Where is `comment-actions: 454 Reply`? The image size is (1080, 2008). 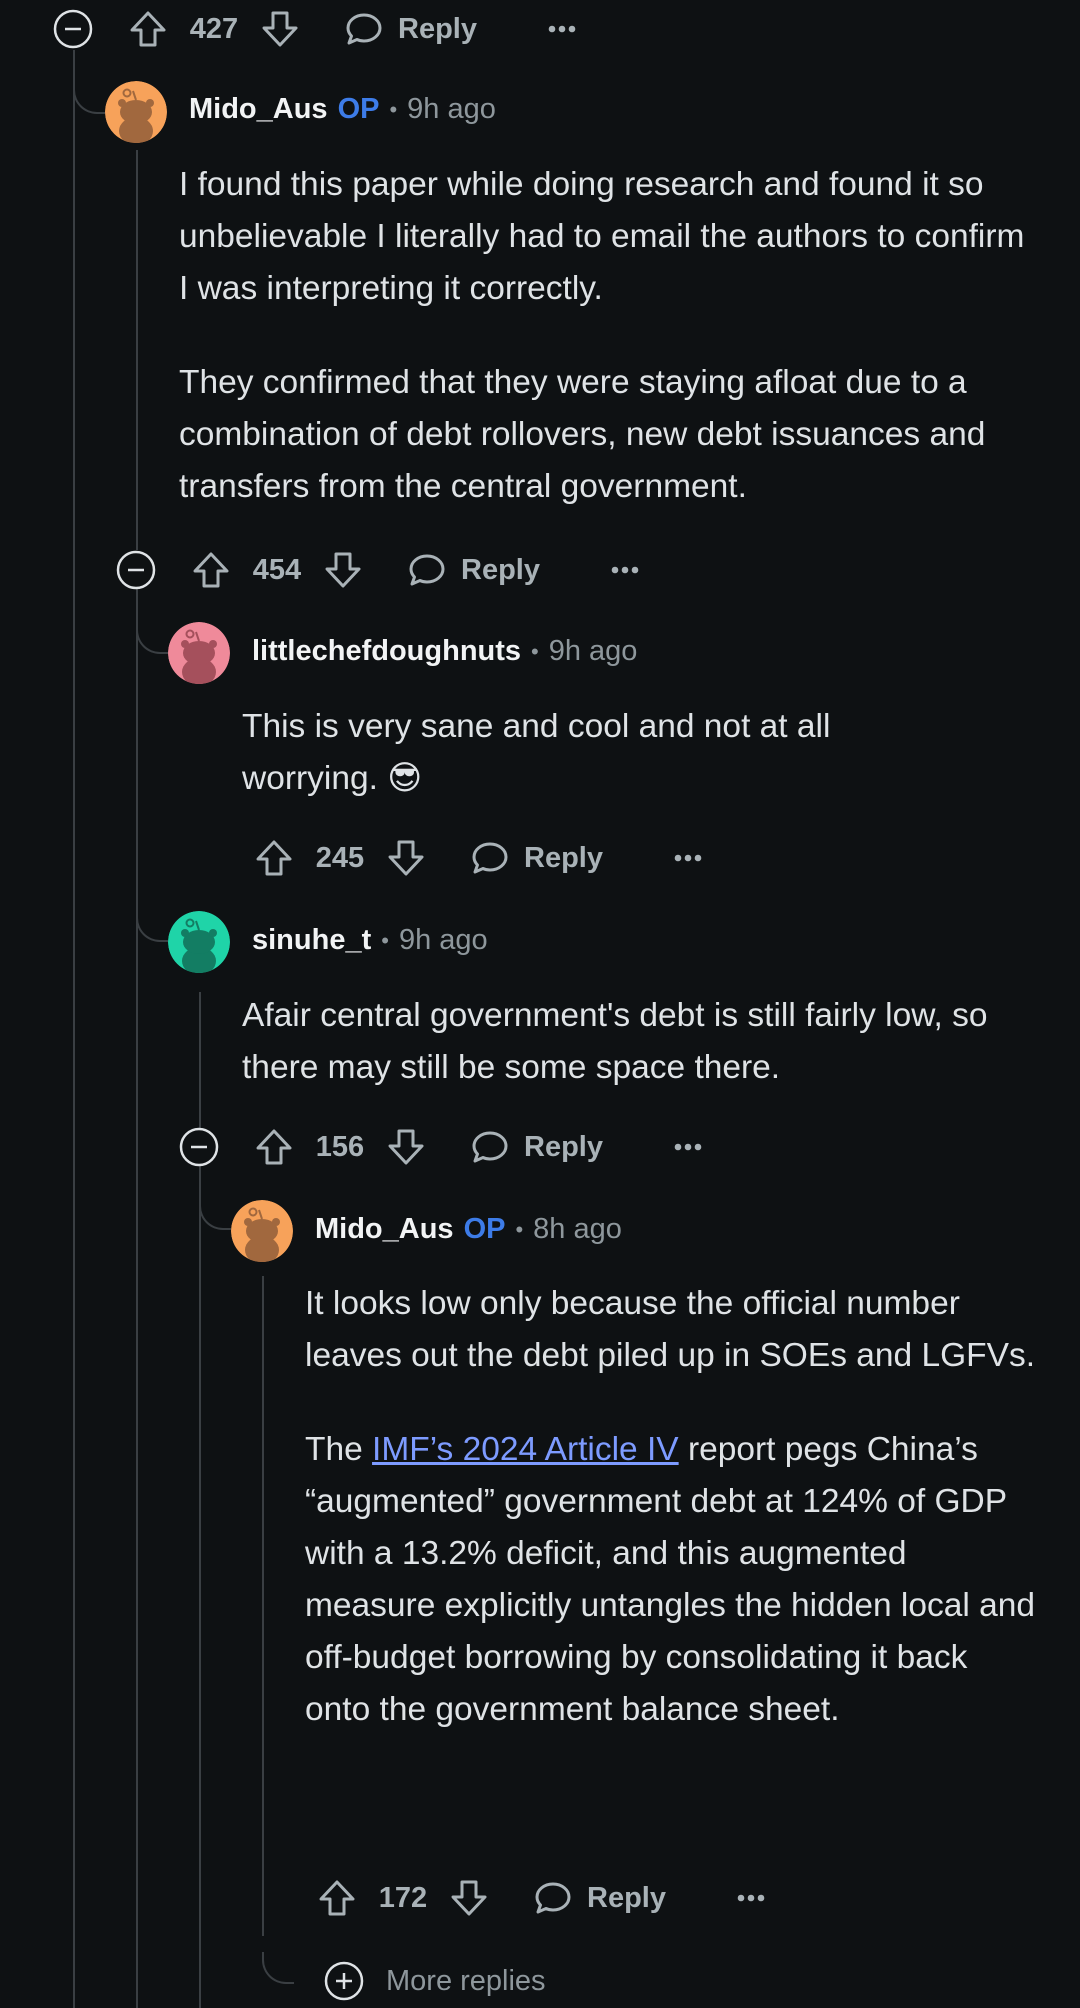 comment-actions: 454 Reply is located at coordinates (414, 570).